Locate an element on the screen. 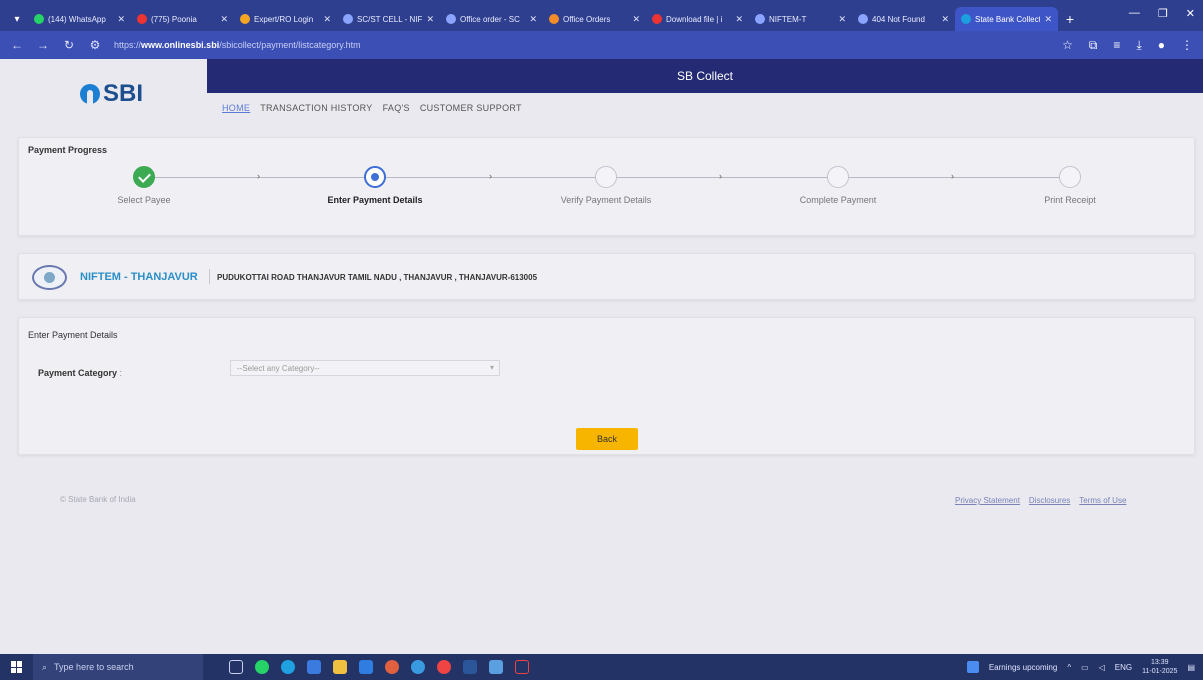 The width and height of the screenshot is (1203, 680). taskbar-search-box: ⌕ Type here to search is located at coordinates (118, 667).